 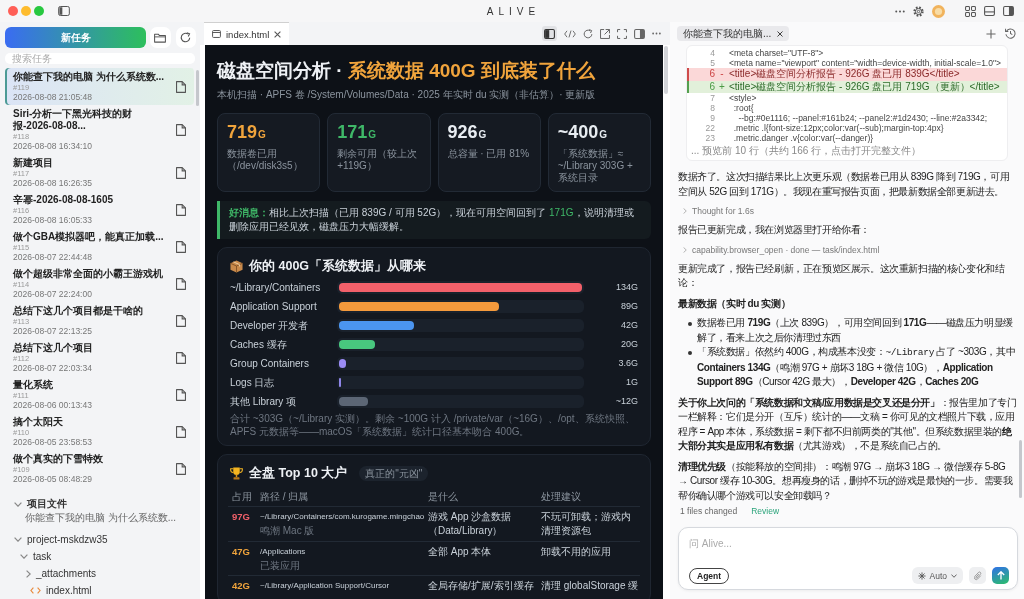 I want to click on line-number: 8, so click(x=712, y=108).